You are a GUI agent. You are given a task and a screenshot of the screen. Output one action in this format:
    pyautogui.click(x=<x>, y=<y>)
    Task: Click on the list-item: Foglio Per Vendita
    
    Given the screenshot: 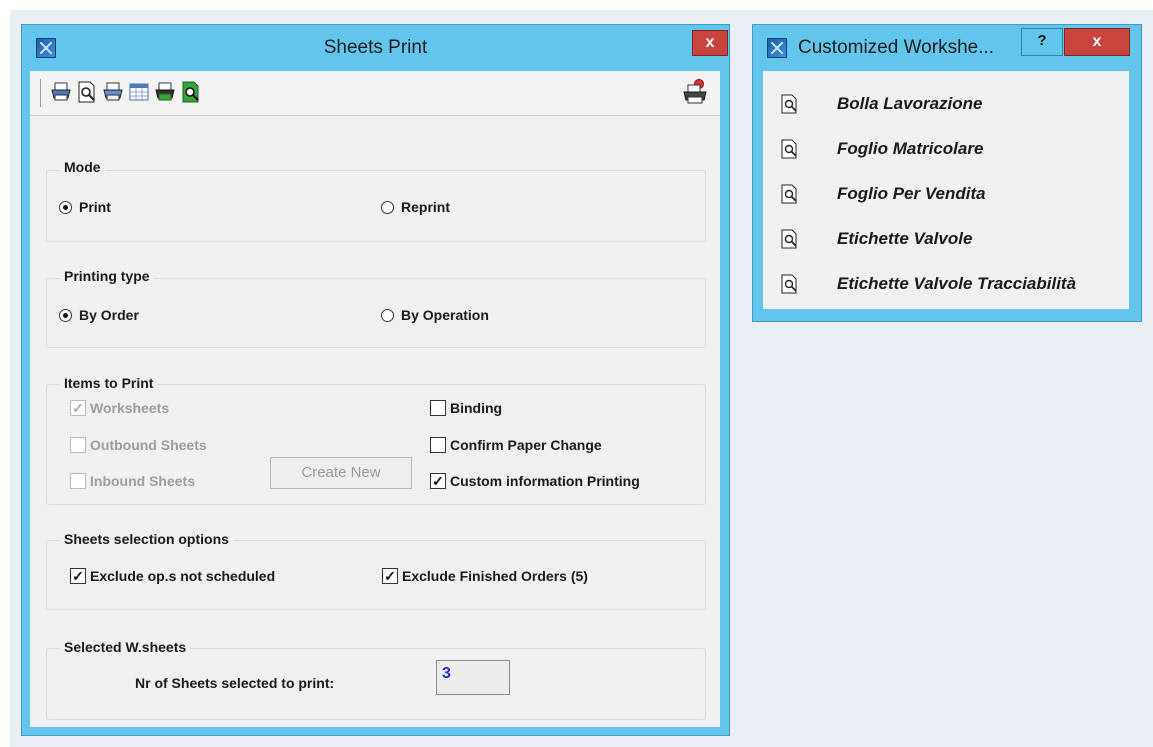 What is the action you would take?
    pyautogui.click(x=883, y=194)
    